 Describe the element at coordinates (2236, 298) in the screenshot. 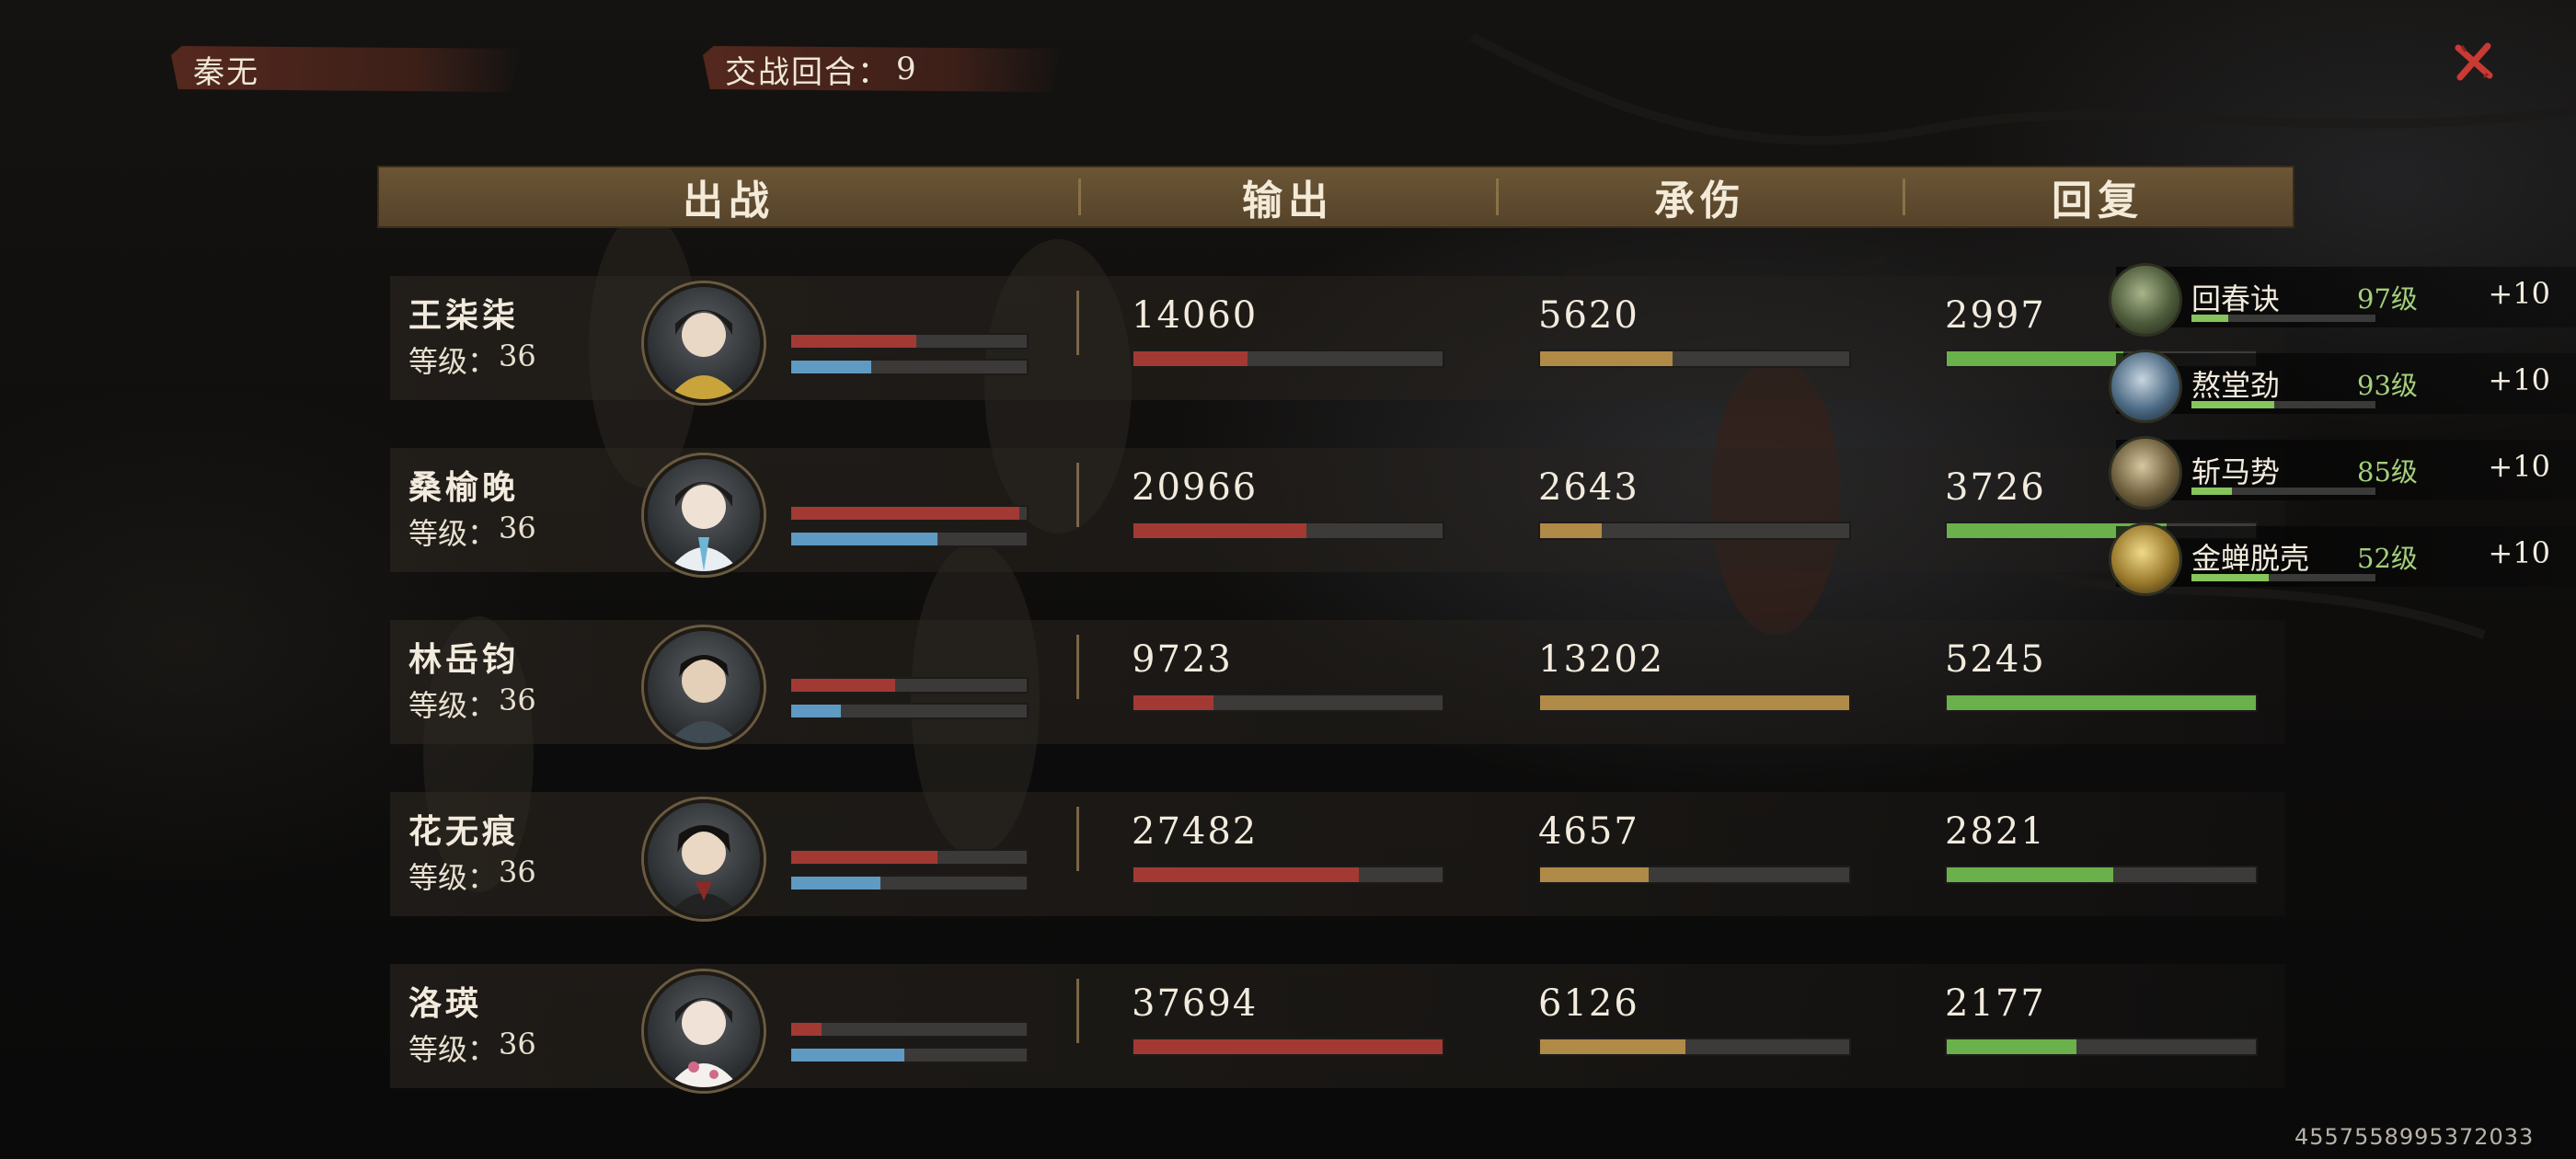

I see `skill-name: 回春诀` at that location.